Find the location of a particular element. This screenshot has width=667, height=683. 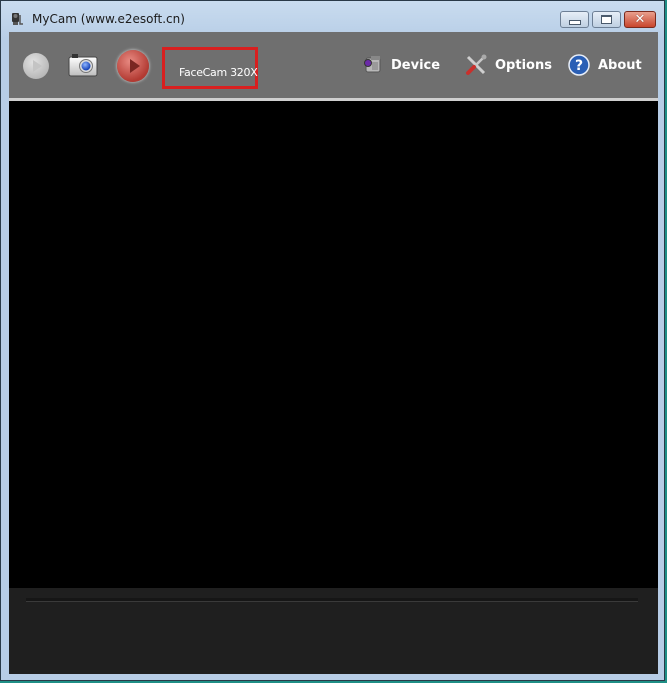

close-button: ✕ is located at coordinates (640, 19).